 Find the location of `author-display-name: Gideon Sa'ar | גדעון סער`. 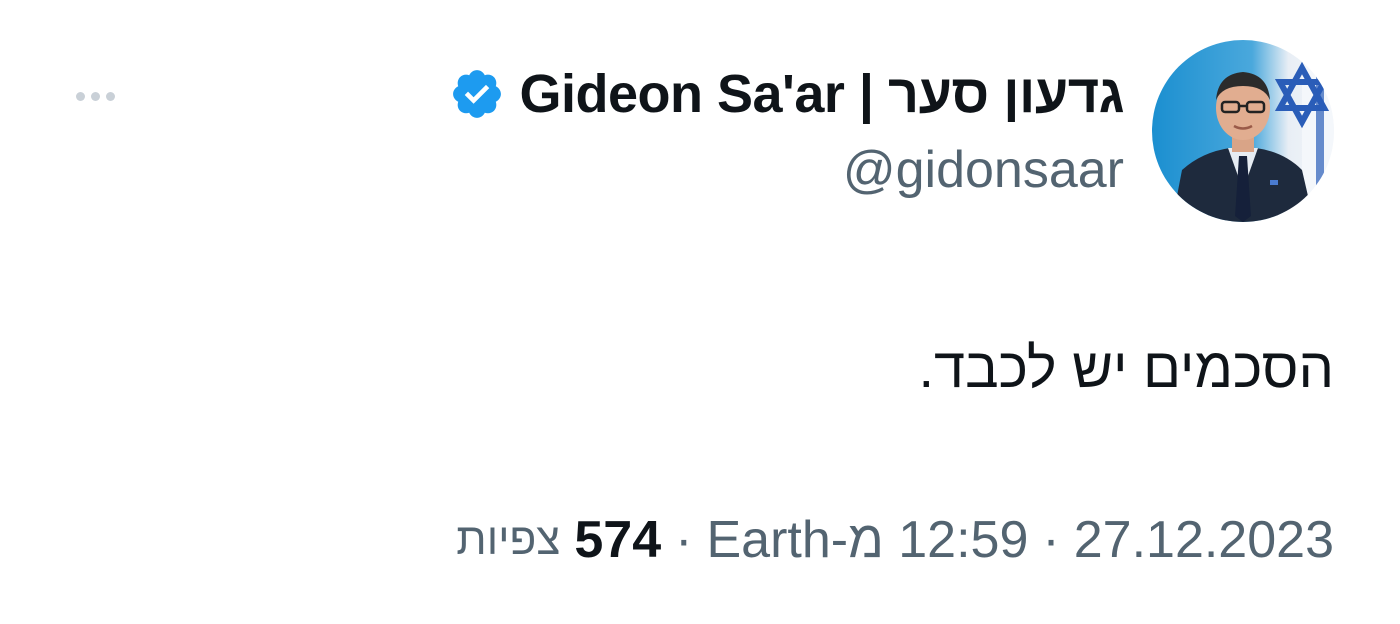

author-display-name: Gideon Sa'ar | גדעון סער is located at coordinates (821, 94).